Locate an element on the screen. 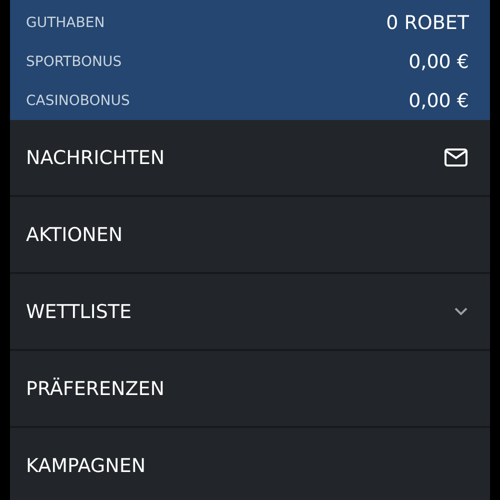 This screenshot has width=500, height=500. balance-label: CASINOBONUS is located at coordinates (78, 100).